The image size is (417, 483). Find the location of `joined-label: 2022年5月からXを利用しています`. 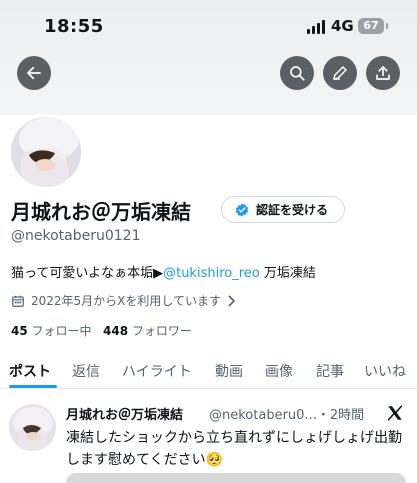

joined-label: 2022年5月からXを利用しています is located at coordinates (126, 301).